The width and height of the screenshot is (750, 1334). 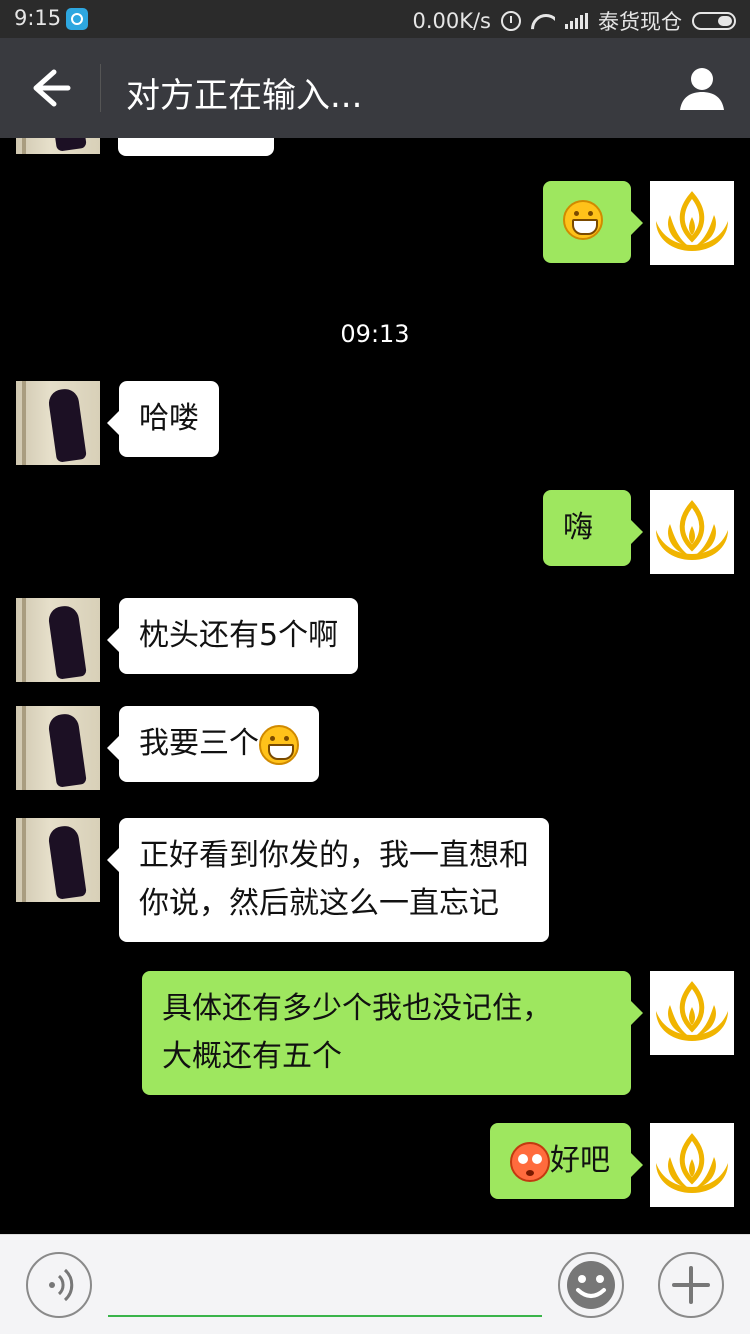 I want to click on message-line: 正好看到你发的，我一直想和, so click(x=334, y=855).